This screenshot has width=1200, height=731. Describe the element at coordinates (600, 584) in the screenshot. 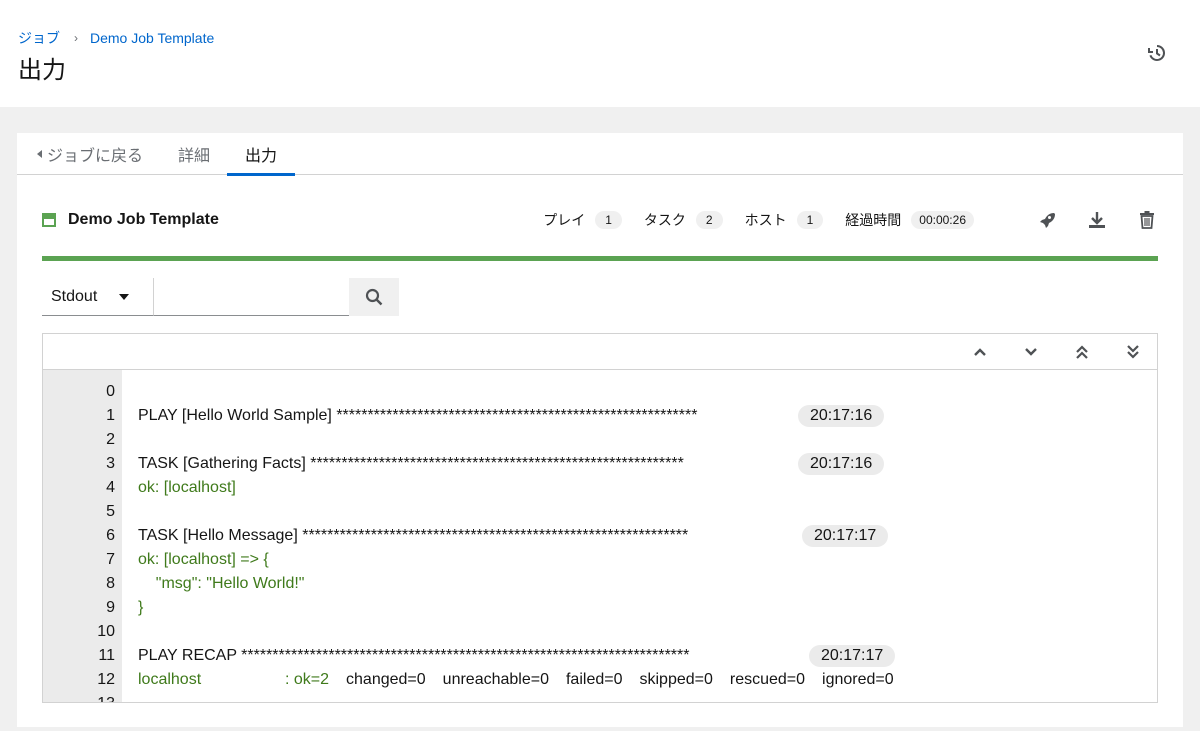

I see `output-line: 8 "msg": "Hello World!"` at that location.